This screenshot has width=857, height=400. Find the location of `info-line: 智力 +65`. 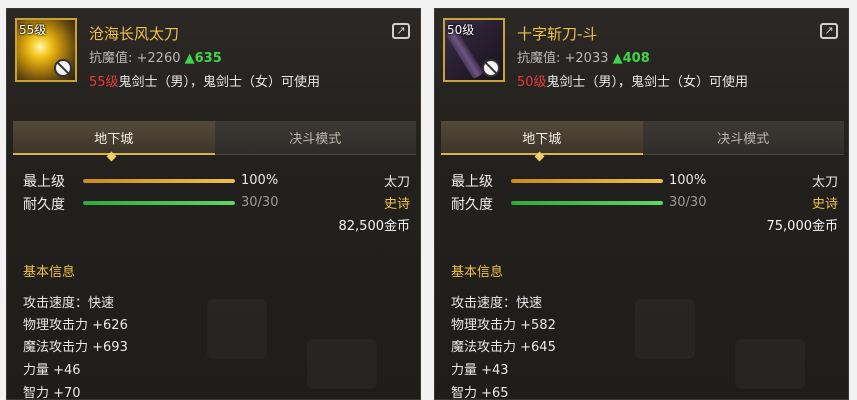

info-line: 智力 +65 is located at coordinates (480, 393).